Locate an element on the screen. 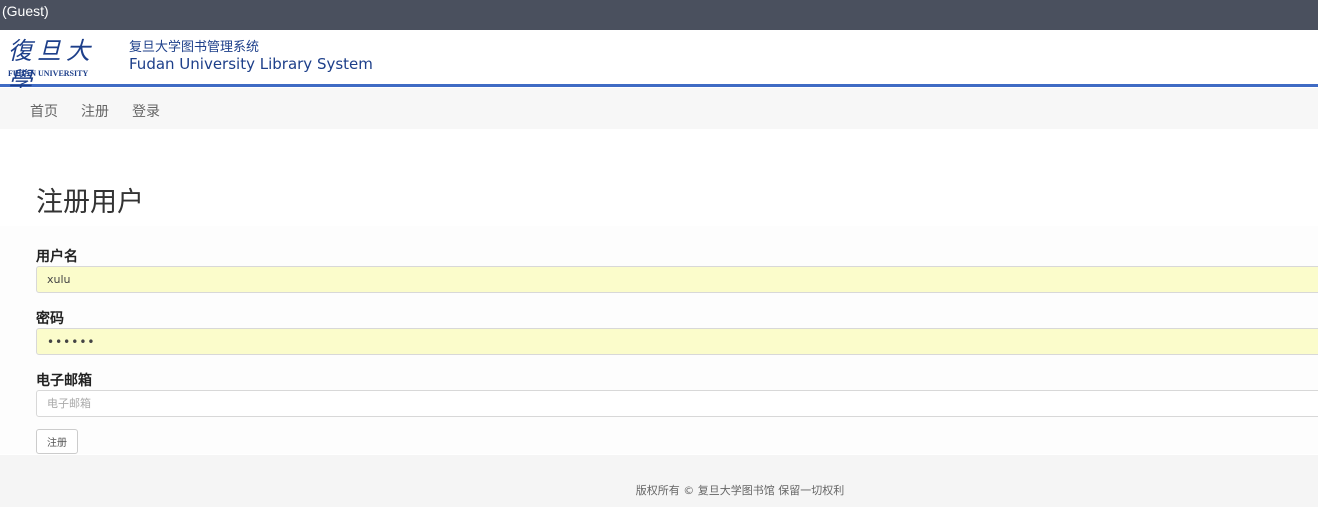 Image resolution: width=1318 pixels, height=507 pixels. username-input is located at coordinates (677, 279).